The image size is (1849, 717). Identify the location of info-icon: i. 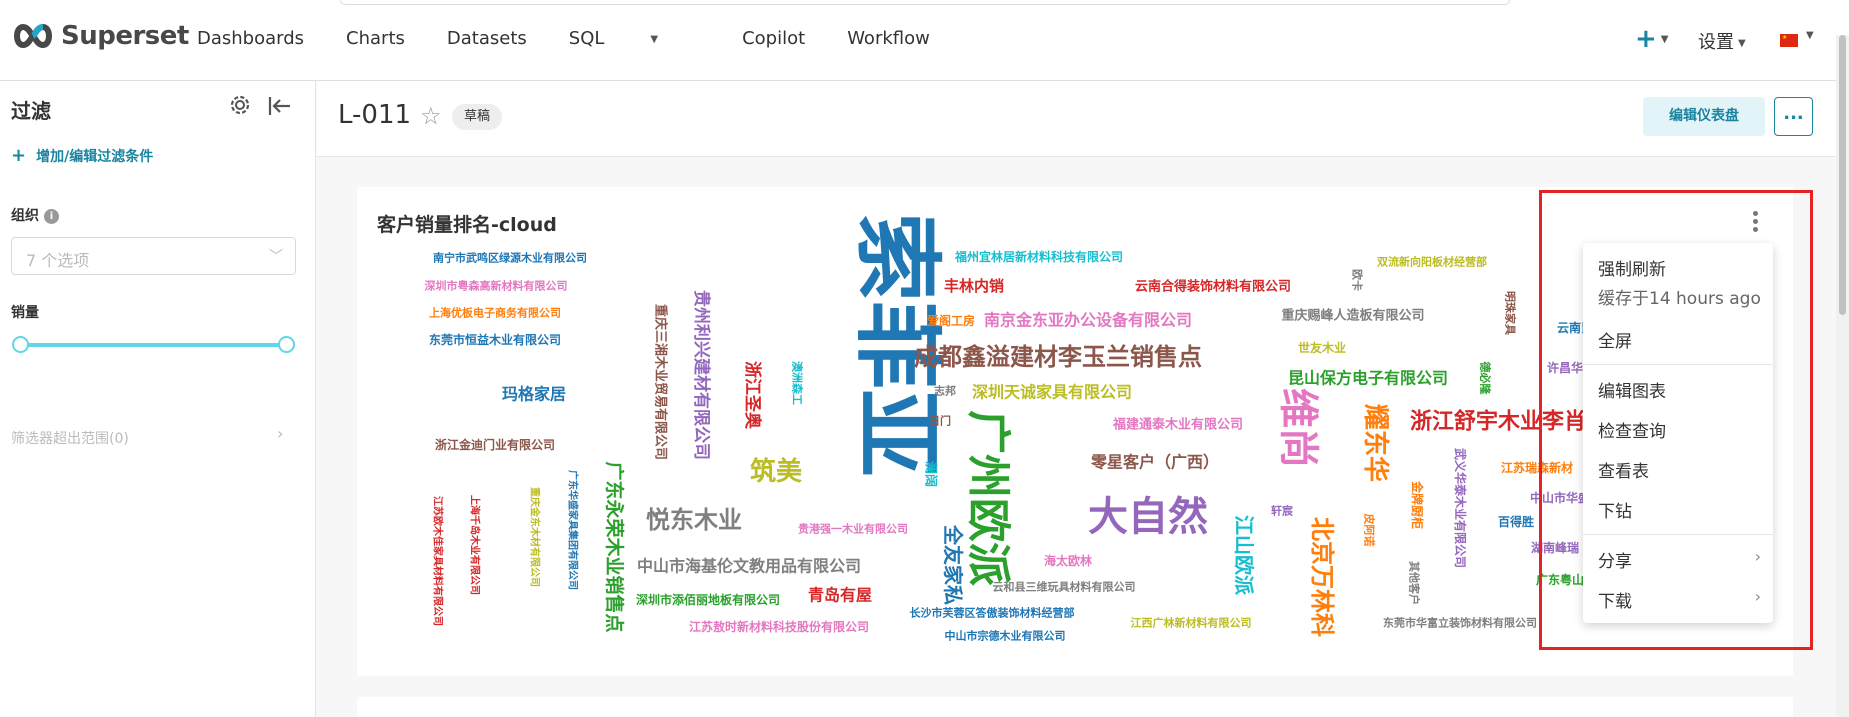
(51, 216).